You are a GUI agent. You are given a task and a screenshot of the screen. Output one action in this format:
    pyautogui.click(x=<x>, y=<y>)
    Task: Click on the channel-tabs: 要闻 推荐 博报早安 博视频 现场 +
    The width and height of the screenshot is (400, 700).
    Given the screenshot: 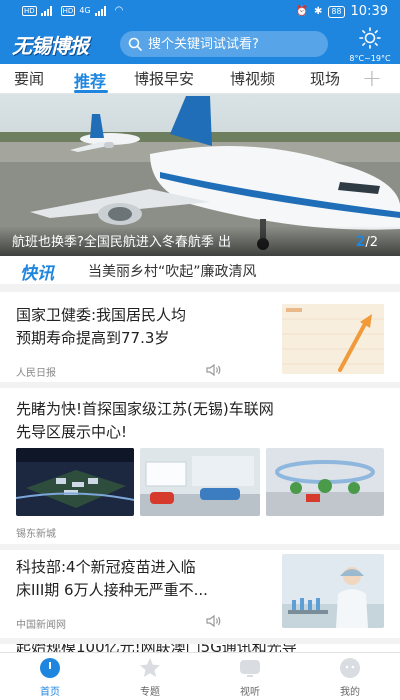 What is the action you would take?
    pyautogui.click(x=200, y=79)
    